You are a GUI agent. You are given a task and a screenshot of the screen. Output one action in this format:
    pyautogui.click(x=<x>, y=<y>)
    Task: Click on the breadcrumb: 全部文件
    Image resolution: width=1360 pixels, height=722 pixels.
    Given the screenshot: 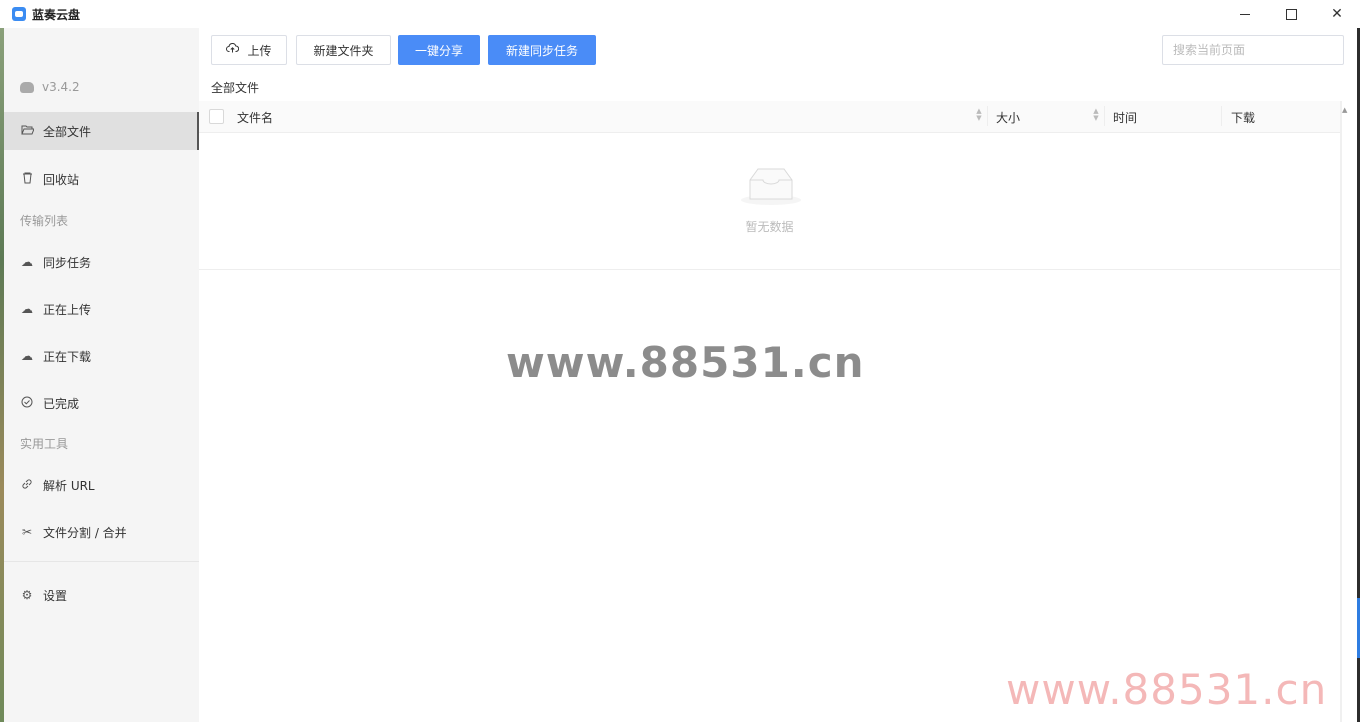 What is the action you would take?
    pyautogui.click(x=235, y=87)
    